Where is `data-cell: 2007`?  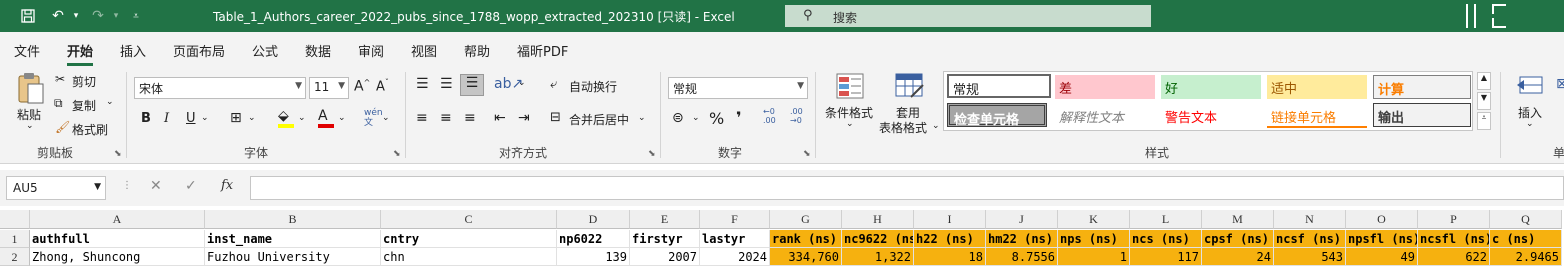 data-cell: 2007 is located at coordinates (665, 257).